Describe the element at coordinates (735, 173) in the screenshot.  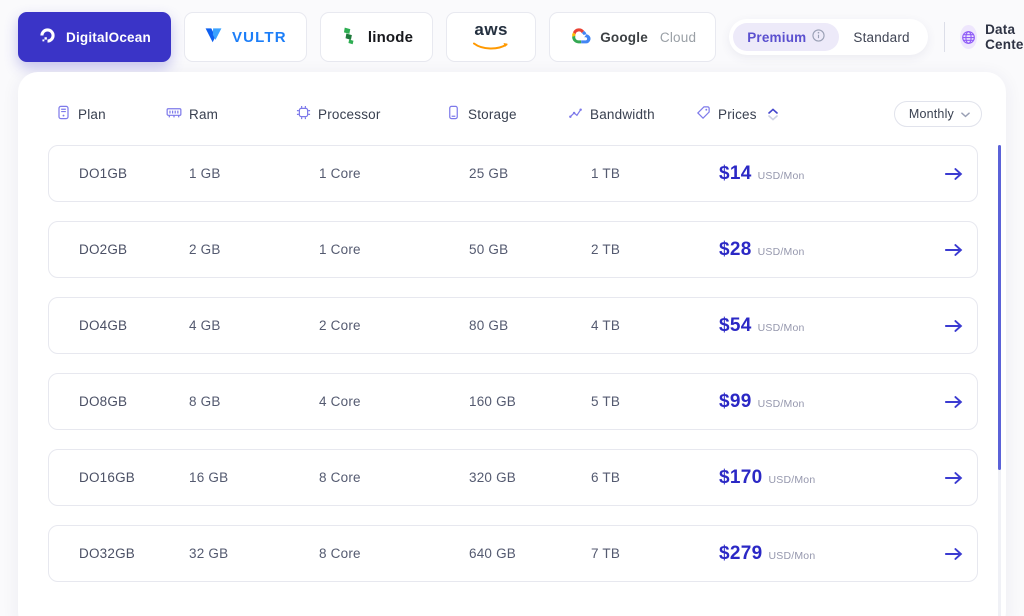
I see `price-value: $14` at that location.